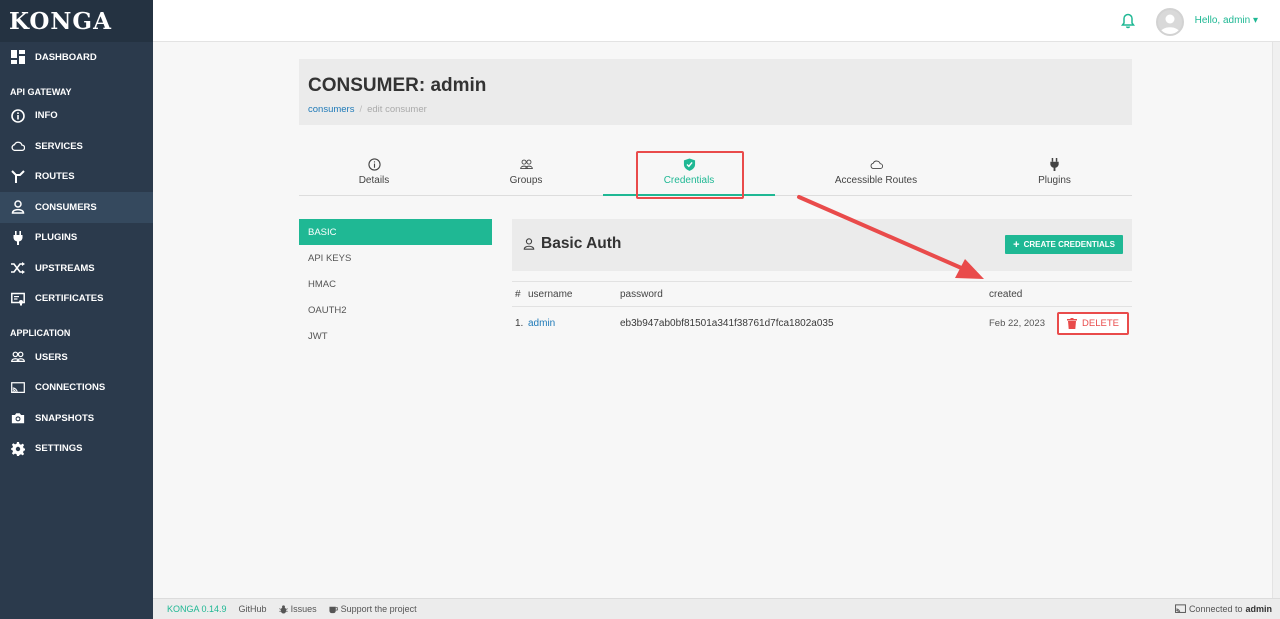 This screenshot has width=1280, height=619. I want to click on tab-label: Accessible Routes, so click(876, 180).